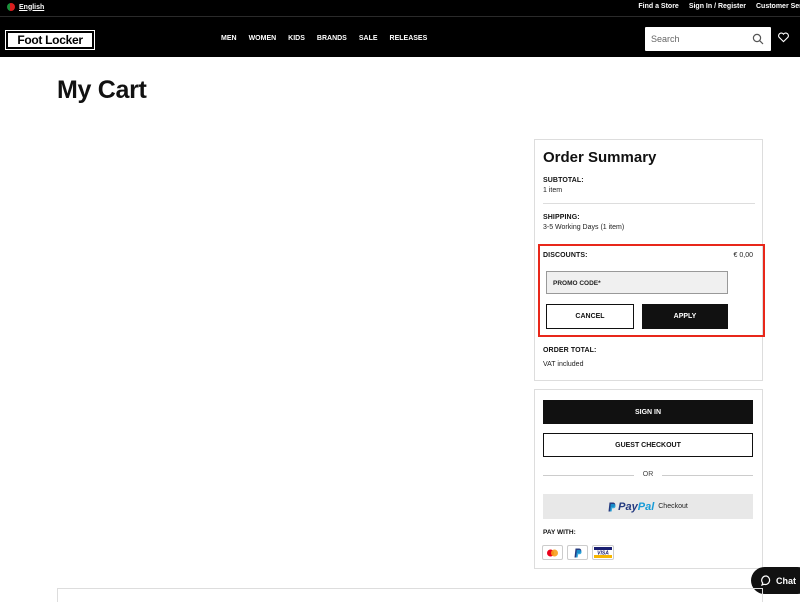  What do you see at coordinates (648, 412) in the screenshot?
I see `sign-in-button: SIGN IN` at bounding box center [648, 412].